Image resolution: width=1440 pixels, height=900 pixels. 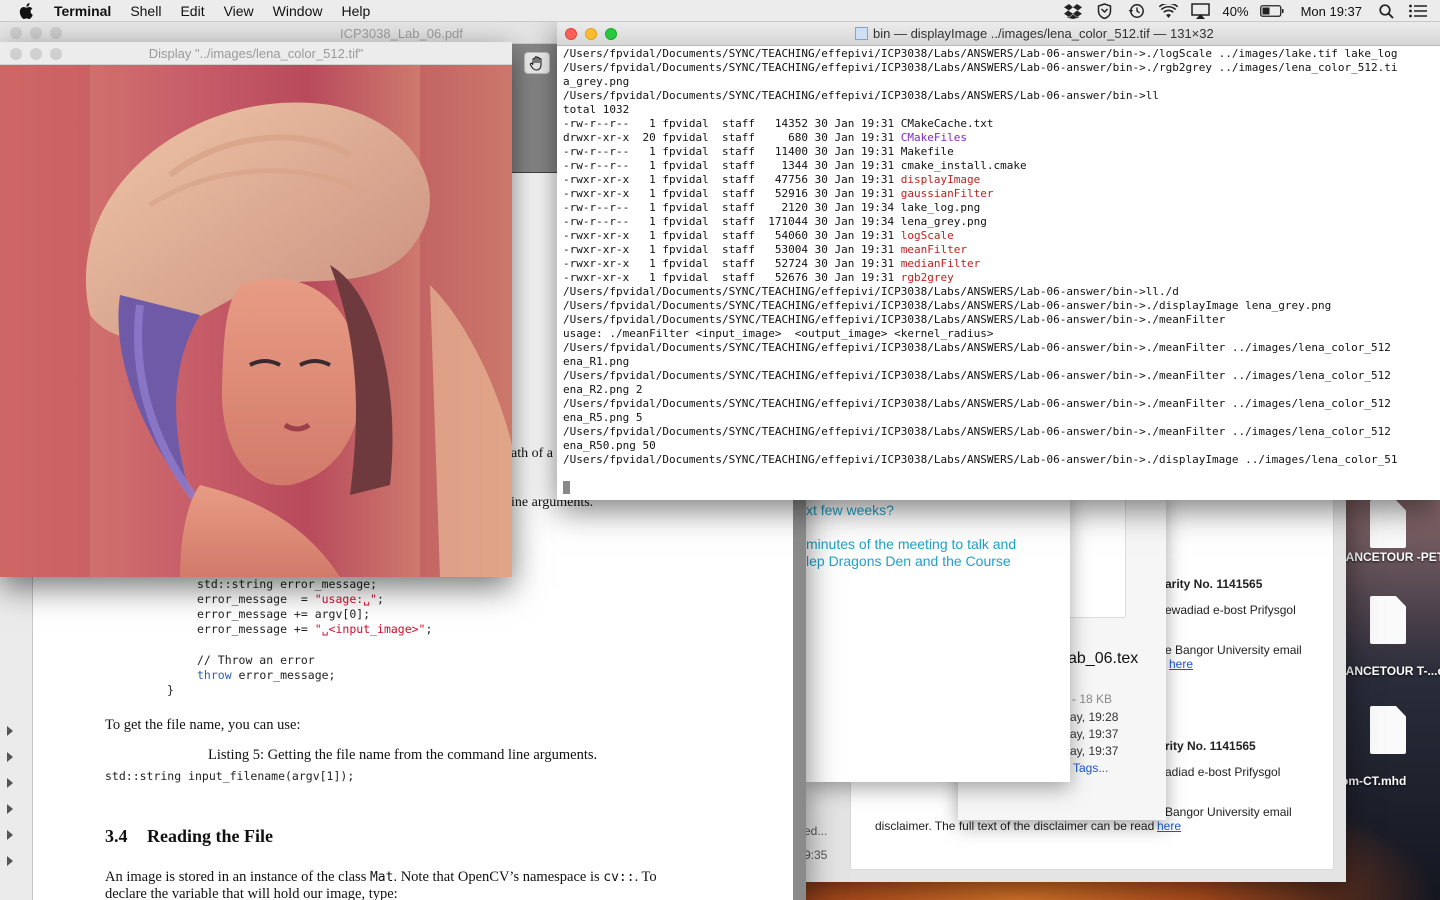 I want to click on terminal-close-button, so click(x=571, y=34).